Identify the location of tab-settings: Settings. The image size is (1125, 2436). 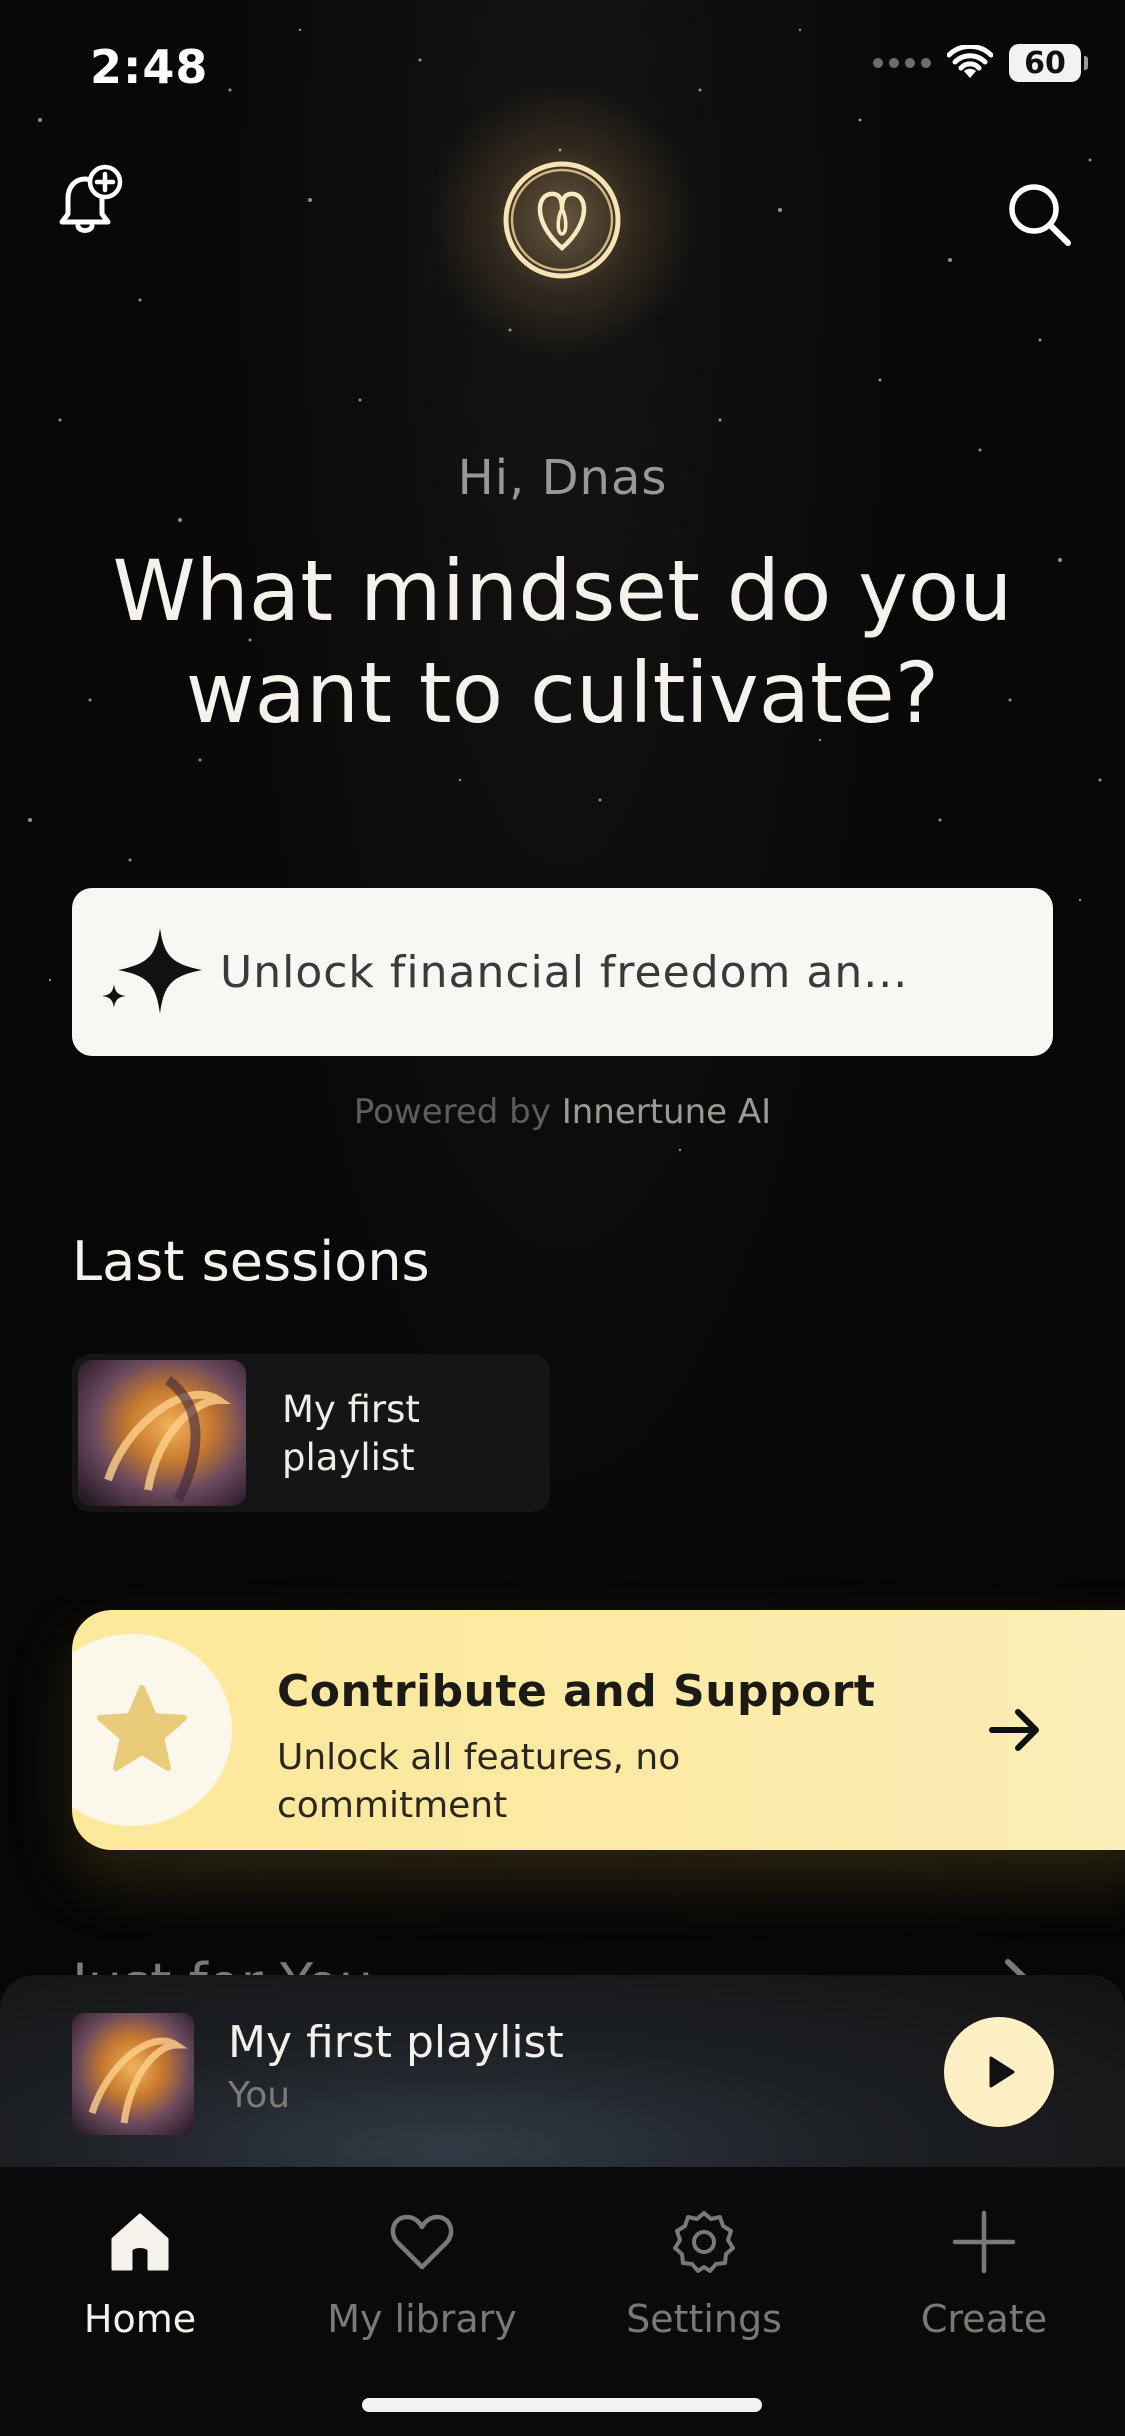
(704, 2274).